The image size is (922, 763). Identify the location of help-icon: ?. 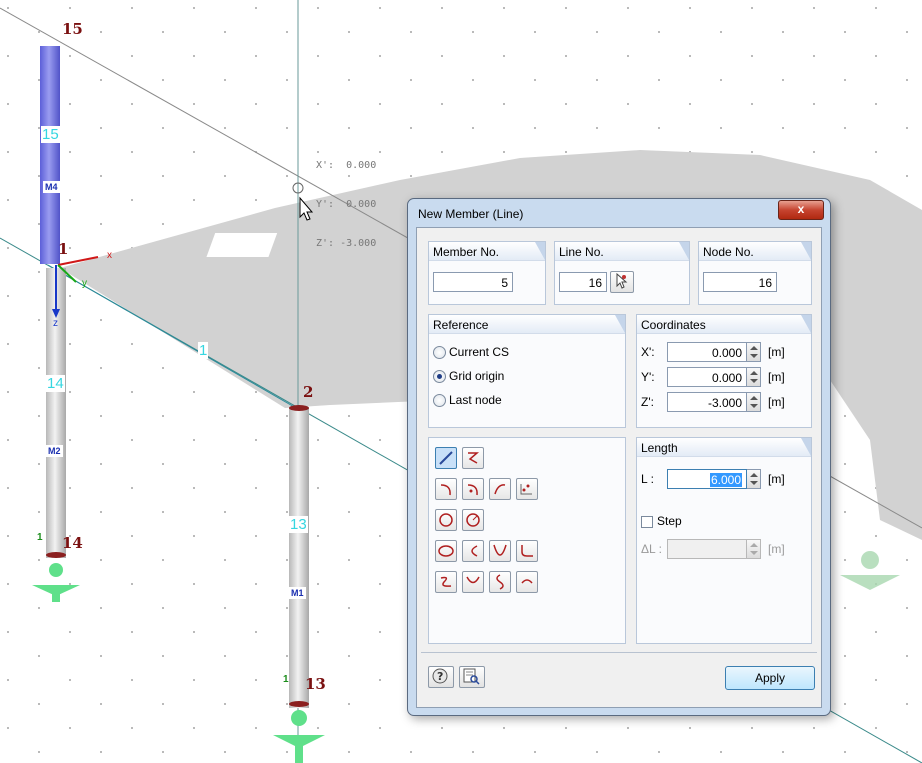
(440, 676).